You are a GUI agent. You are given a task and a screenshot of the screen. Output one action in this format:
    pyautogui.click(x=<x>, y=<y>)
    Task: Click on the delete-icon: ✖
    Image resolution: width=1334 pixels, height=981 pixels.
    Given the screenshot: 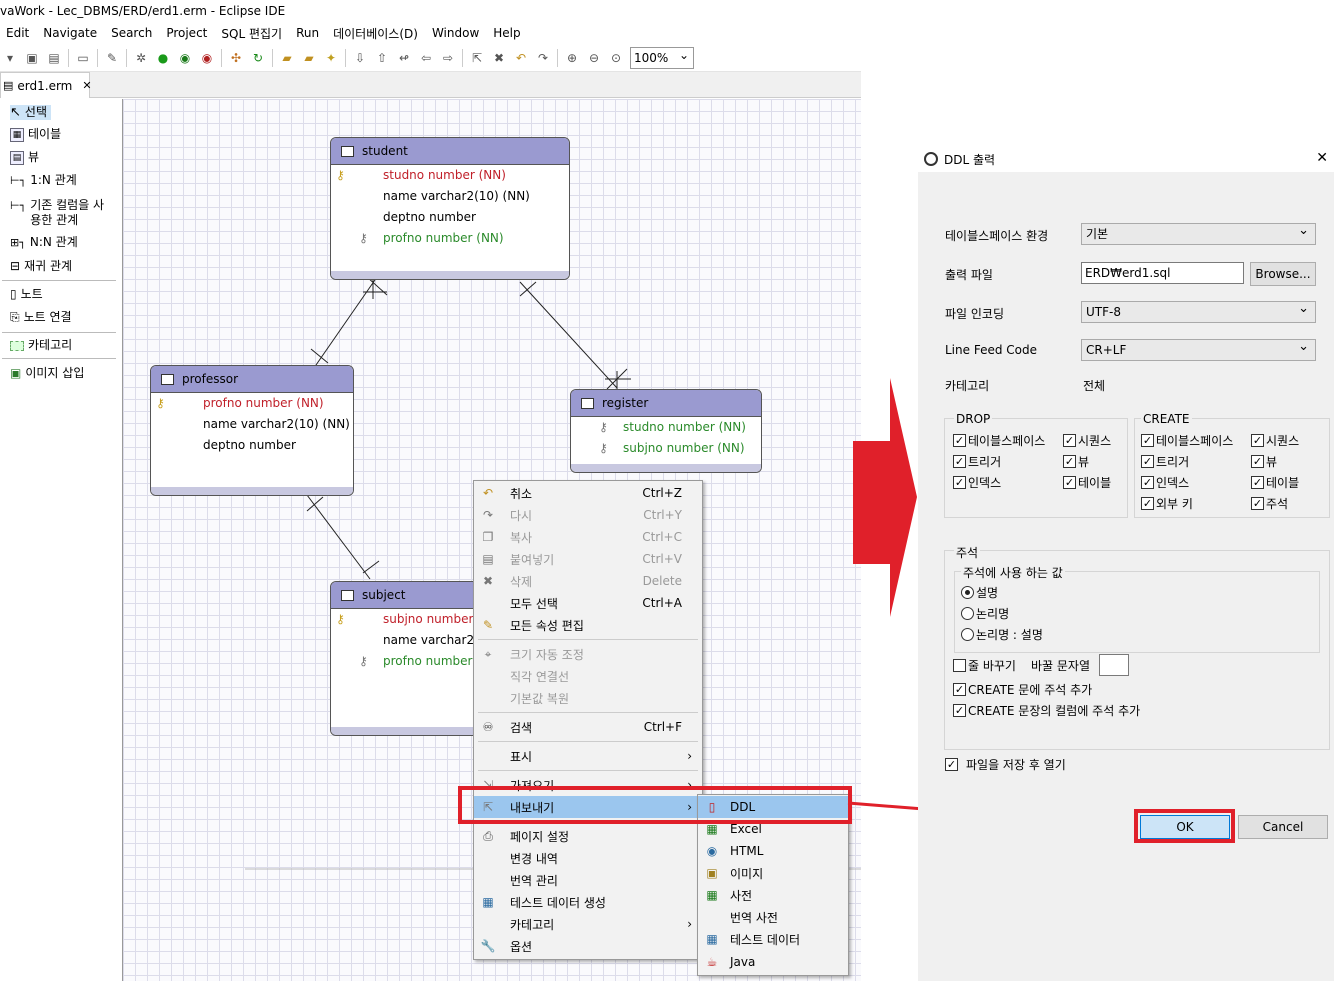 What is the action you would take?
    pyautogui.click(x=499, y=58)
    